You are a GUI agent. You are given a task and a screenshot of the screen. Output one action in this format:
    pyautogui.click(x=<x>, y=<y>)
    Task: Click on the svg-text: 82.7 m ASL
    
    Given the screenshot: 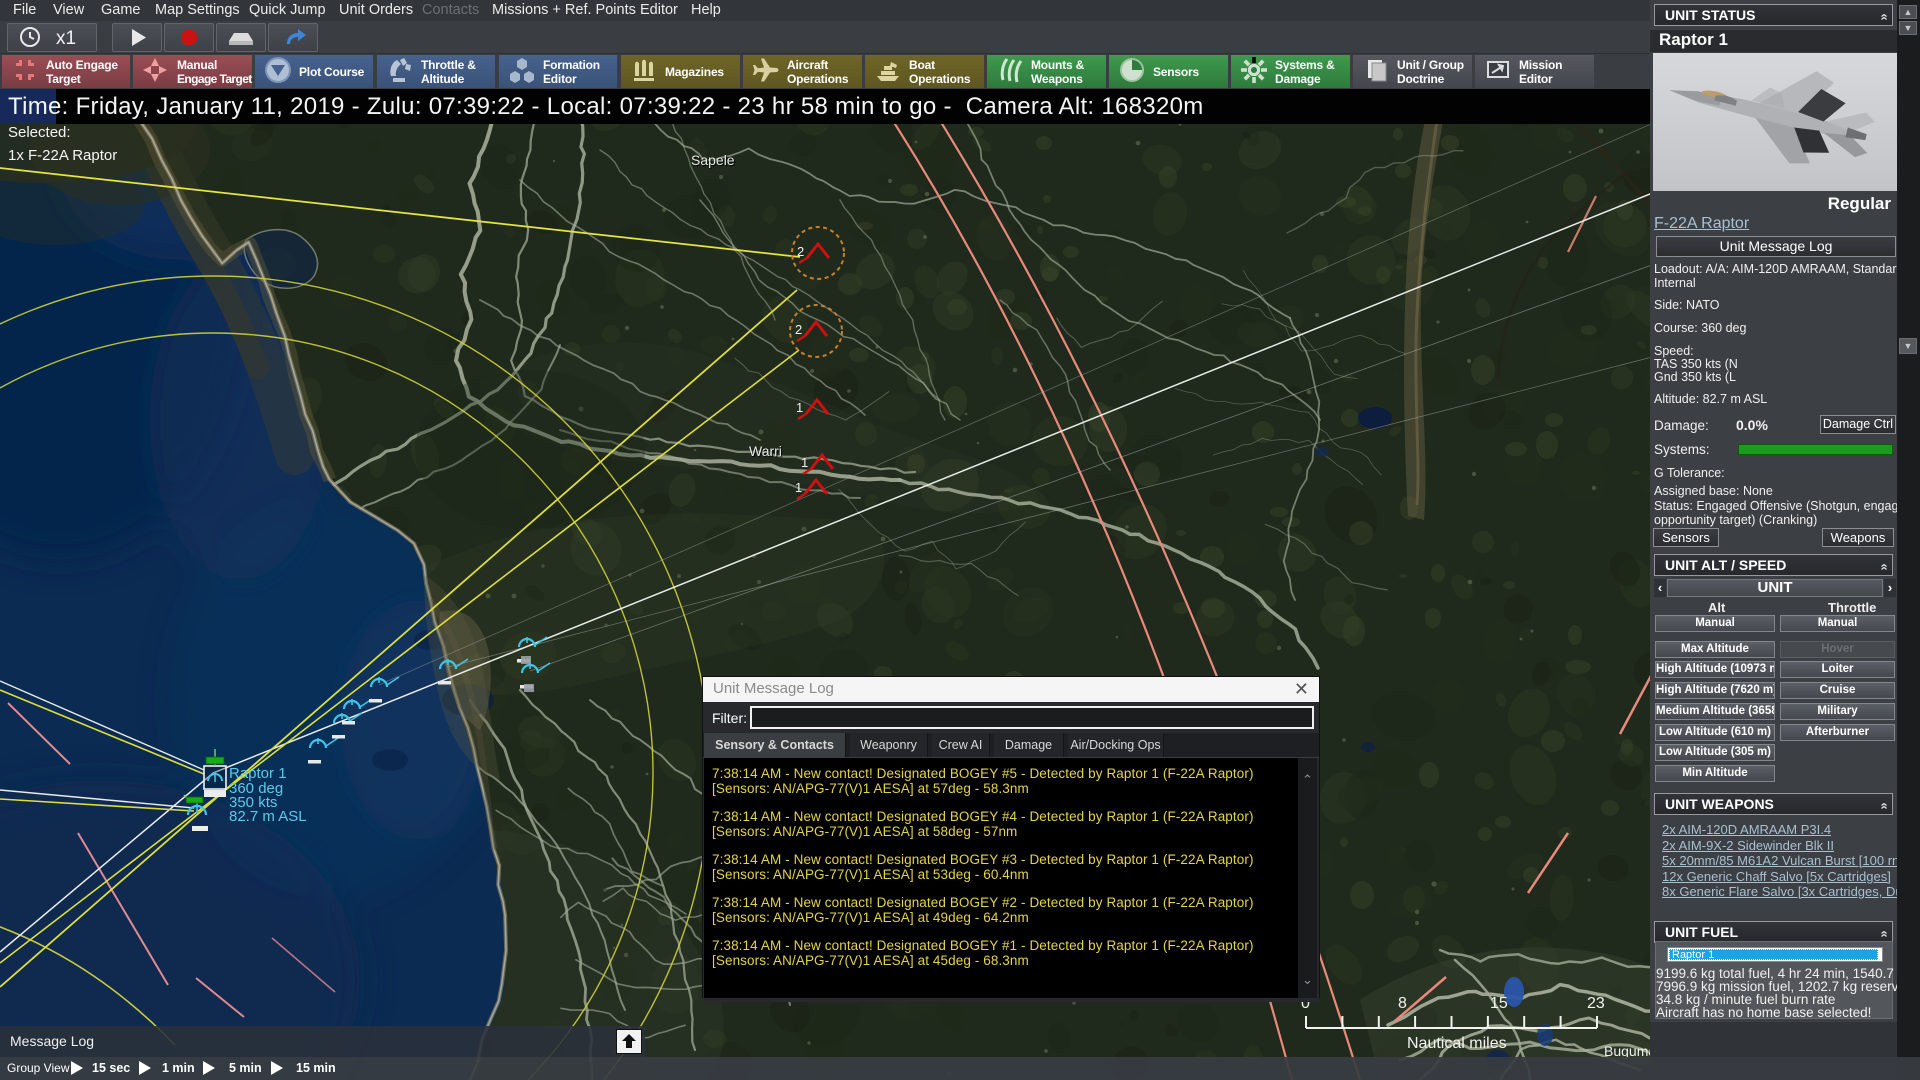 What is the action you would take?
    pyautogui.click(x=268, y=816)
    